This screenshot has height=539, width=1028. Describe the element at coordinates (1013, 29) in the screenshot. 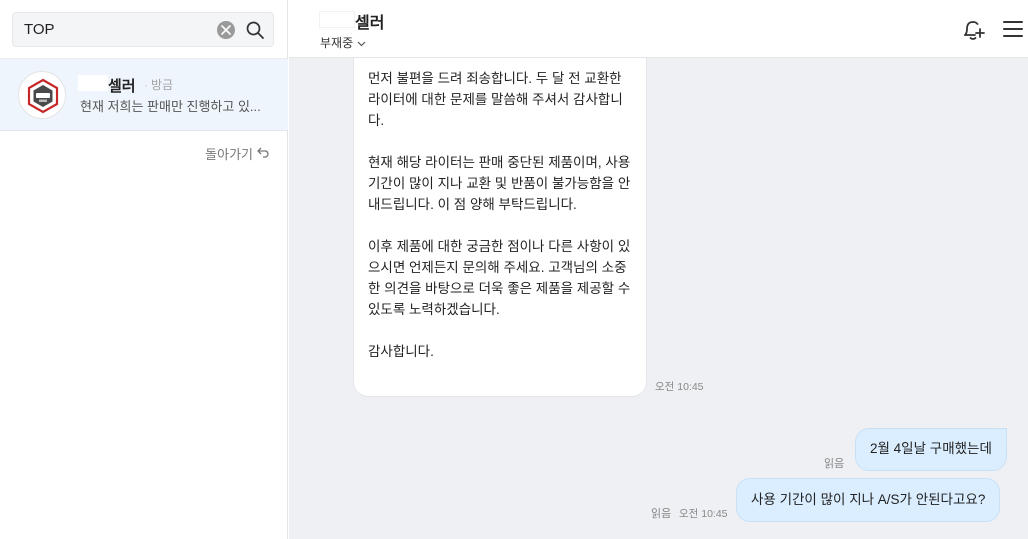

I see `hamburger-menu-icon` at that location.